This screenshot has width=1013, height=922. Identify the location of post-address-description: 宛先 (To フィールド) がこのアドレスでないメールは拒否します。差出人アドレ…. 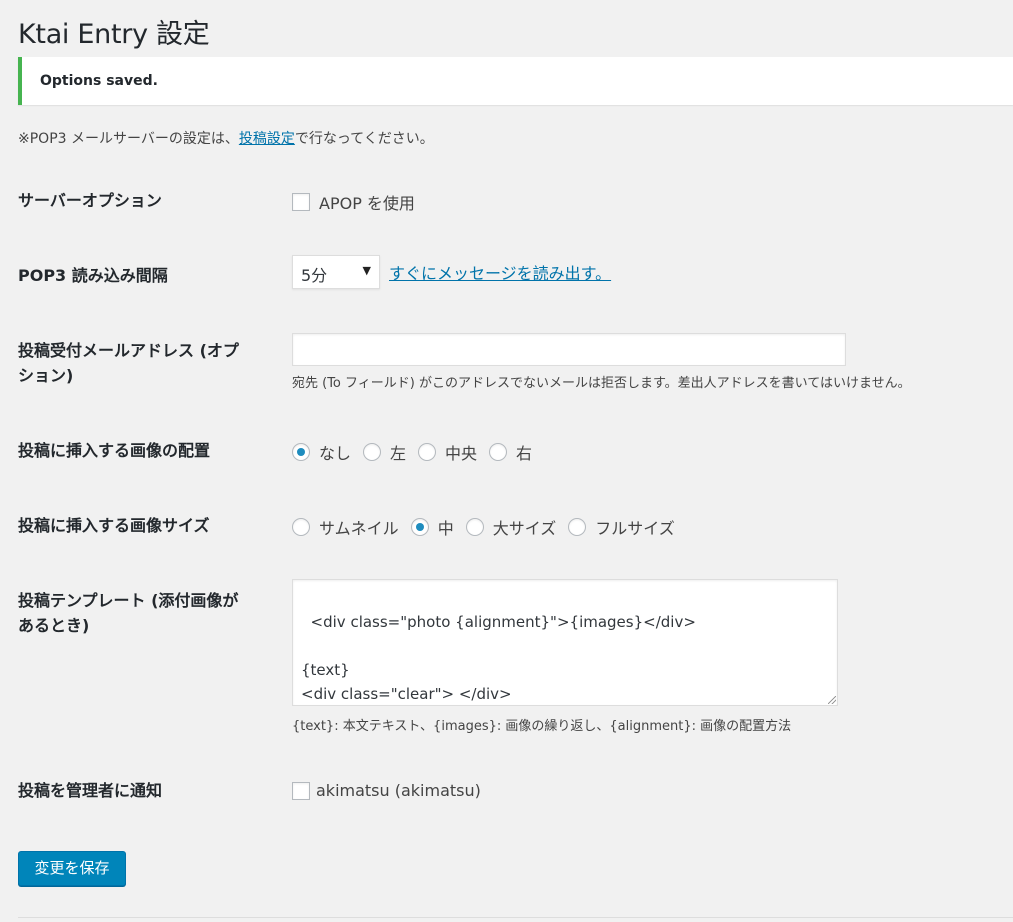
(601, 383).